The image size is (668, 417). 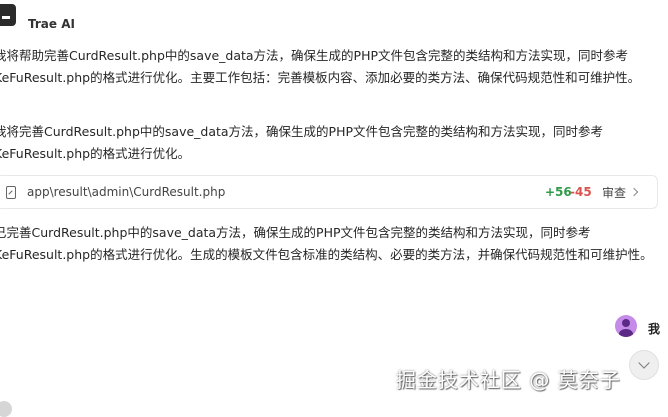 What do you see at coordinates (508, 380) in the screenshot?
I see `watermark: 掘金技术社区 @ 莫奈子` at bounding box center [508, 380].